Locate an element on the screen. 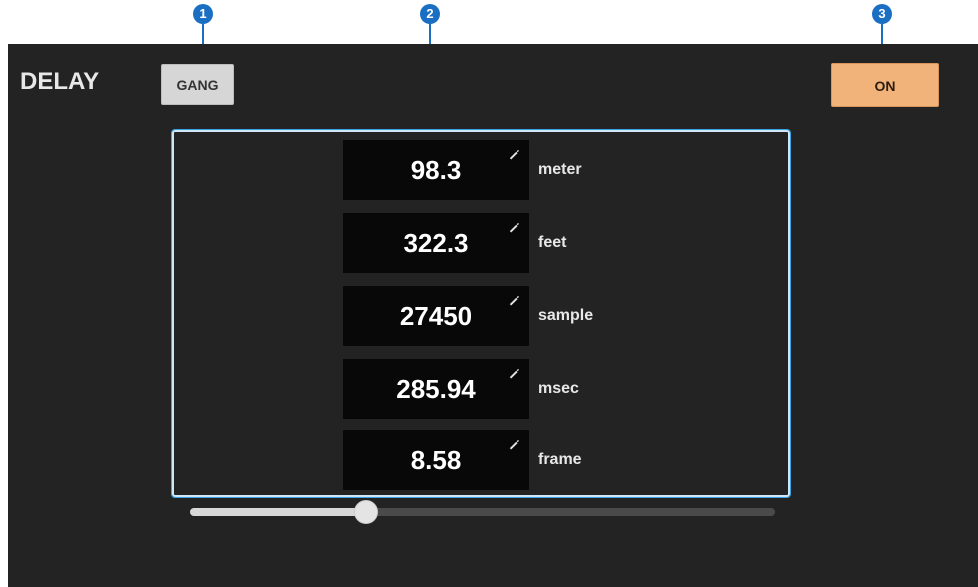 This screenshot has height=587, width=978. delay-slider-fill is located at coordinates (278, 512).